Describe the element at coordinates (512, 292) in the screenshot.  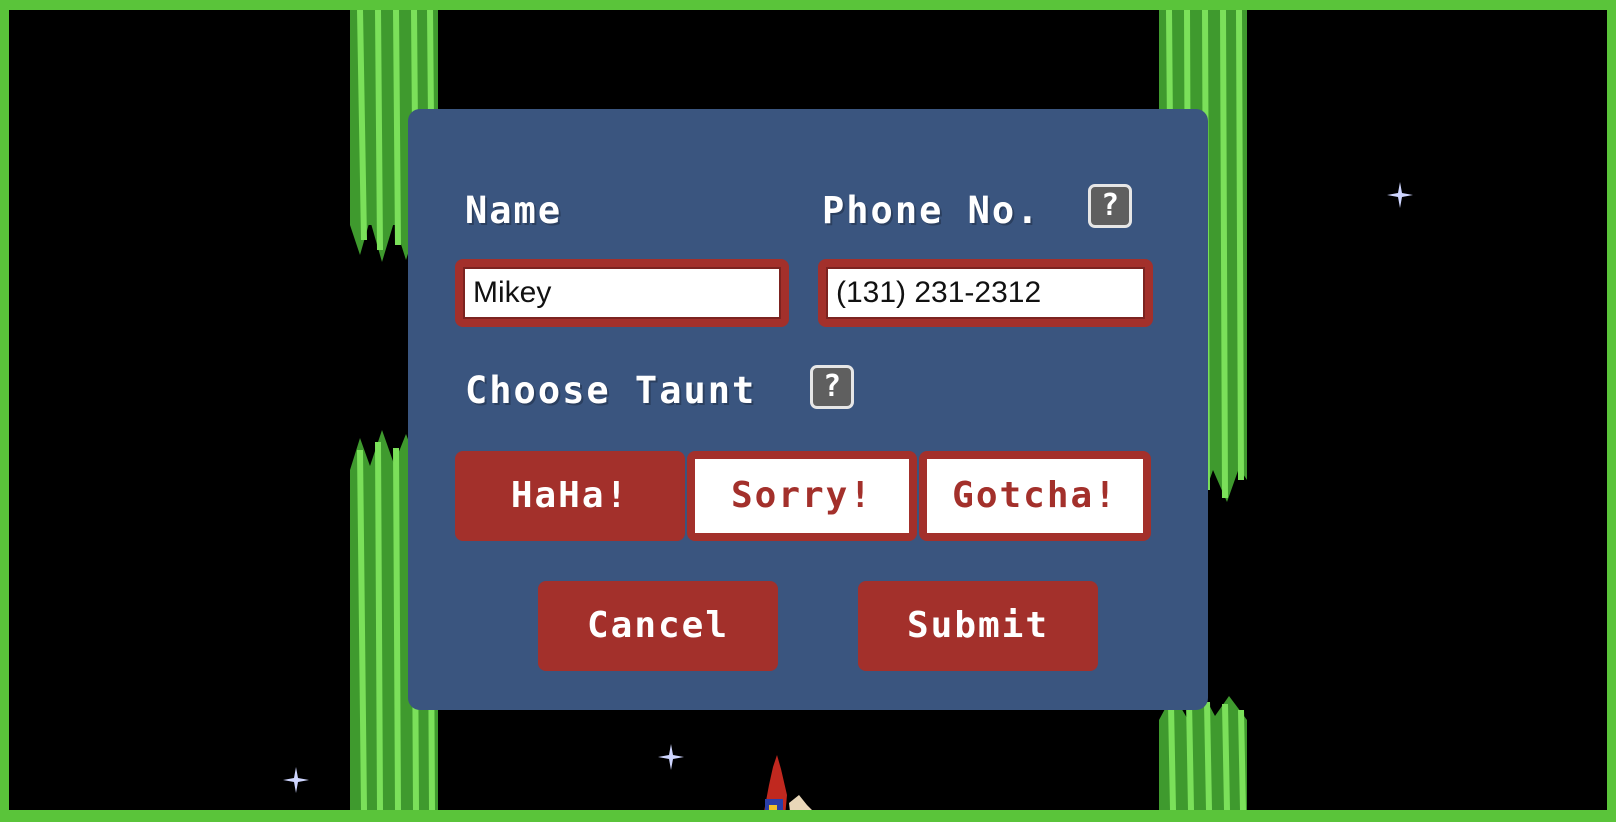
I see `name-field-value: Mikey` at that location.